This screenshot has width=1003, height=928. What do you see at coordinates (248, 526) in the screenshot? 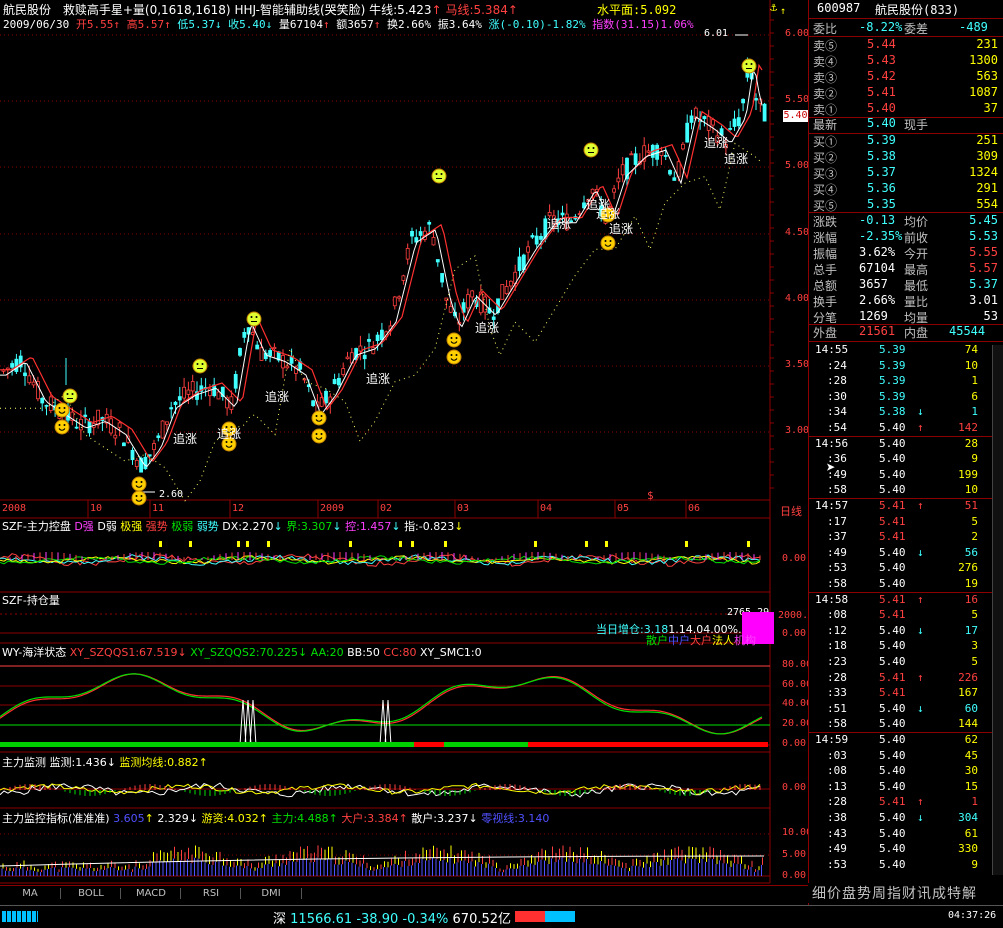
I see `panel1-dx: DX:2.270` at bounding box center [248, 526].